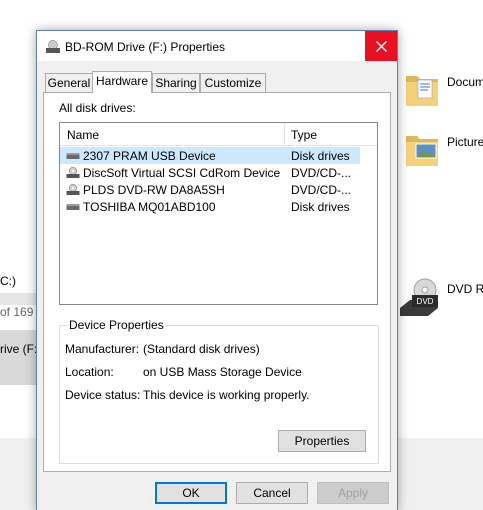 The width and height of the screenshot is (483, 510). I want to click on close-icon, so click(381, 46).